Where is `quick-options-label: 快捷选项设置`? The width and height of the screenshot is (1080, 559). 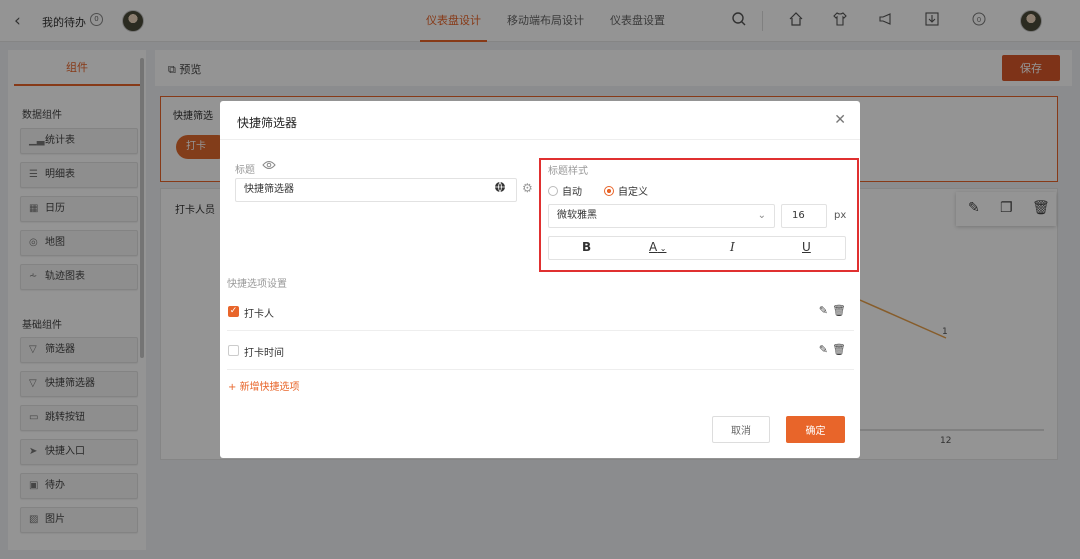 quick-options-label: 快捷选项设置 is located at coordinates (257, 284).